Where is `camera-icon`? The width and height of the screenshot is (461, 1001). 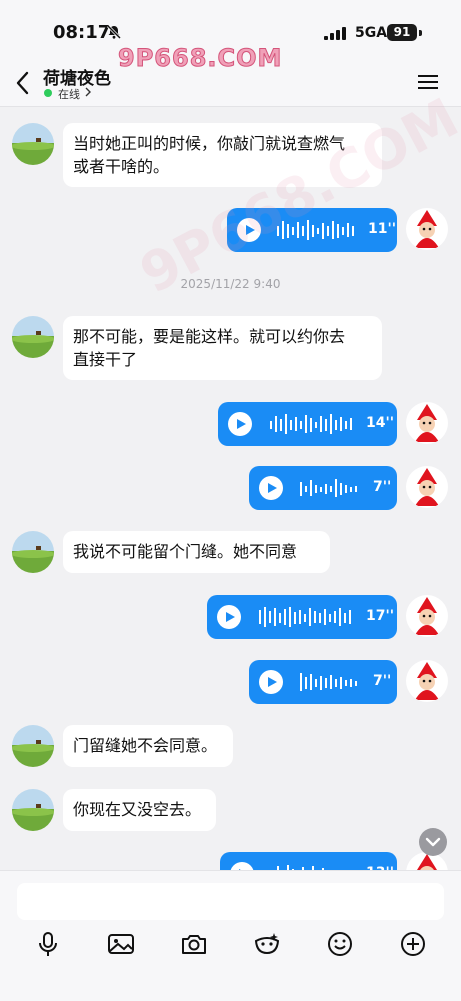
camera-icon is located at coordinates (194, 944).